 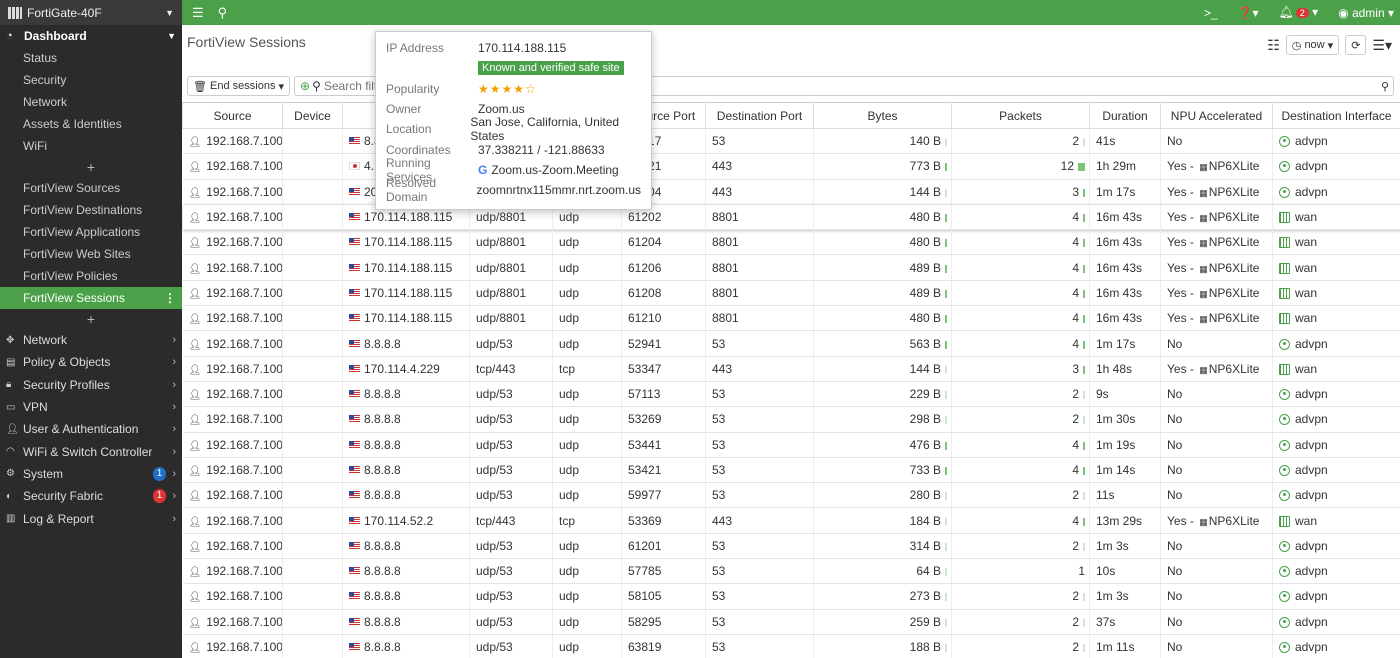 What do you see at coordinates (91, 474) in the screenshot?
I see `sidebar-item-system: ⚙ System 1 ›` at bounding box center [91, 474].